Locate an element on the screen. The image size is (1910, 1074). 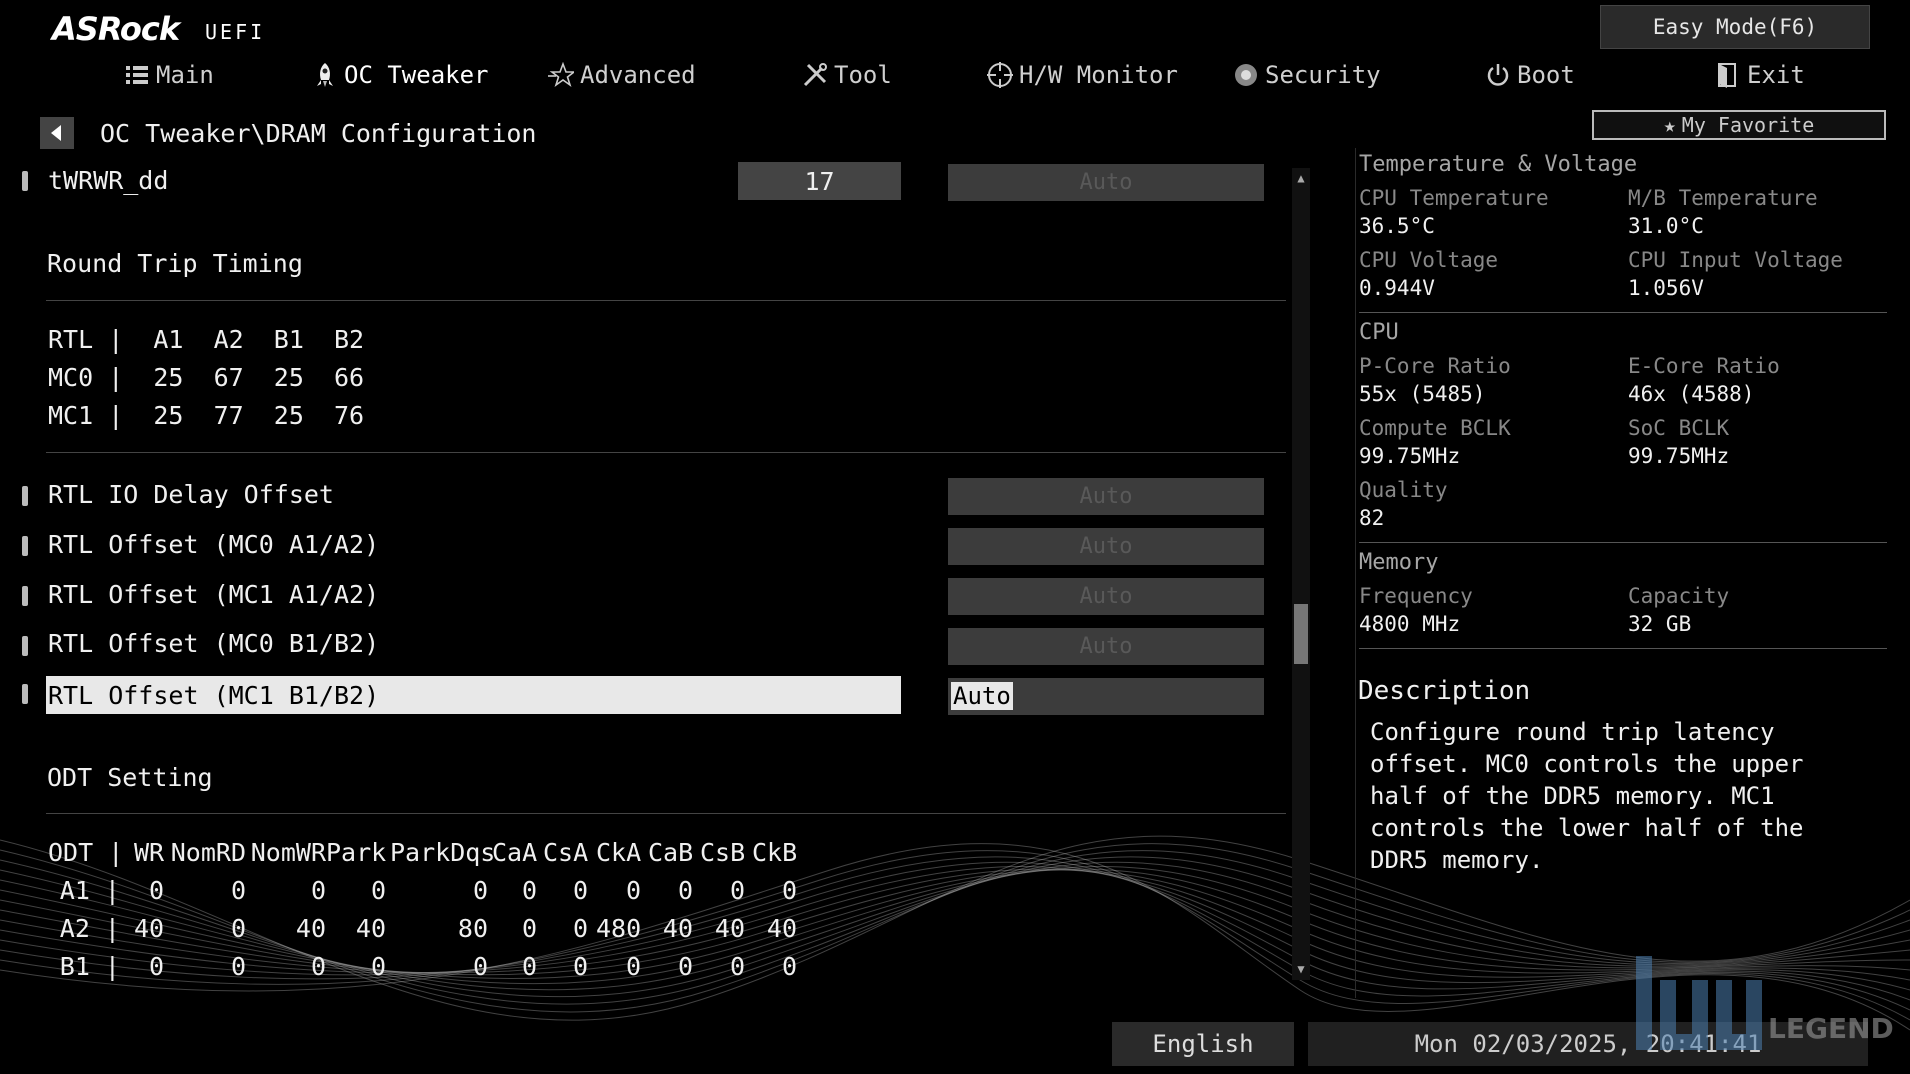
rtl-io-delay-label: RTL IO Delay Offset is located at coordinates (191, 494).